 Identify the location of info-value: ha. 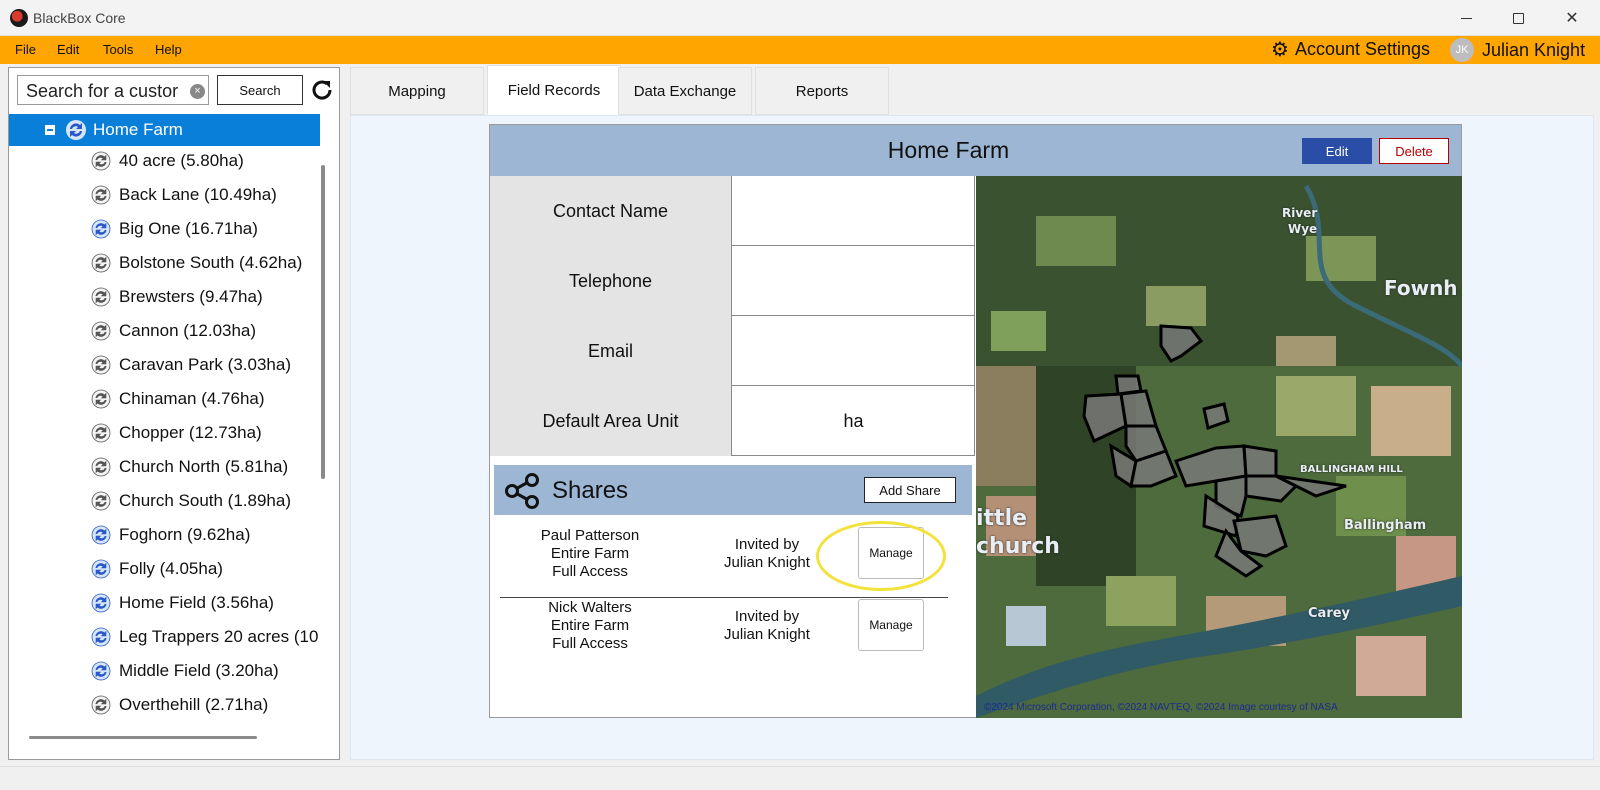
(854, 421).